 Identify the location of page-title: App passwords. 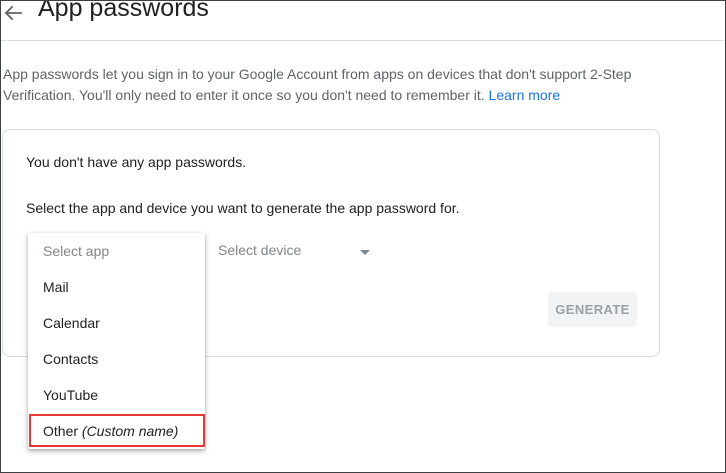
(123, 11).